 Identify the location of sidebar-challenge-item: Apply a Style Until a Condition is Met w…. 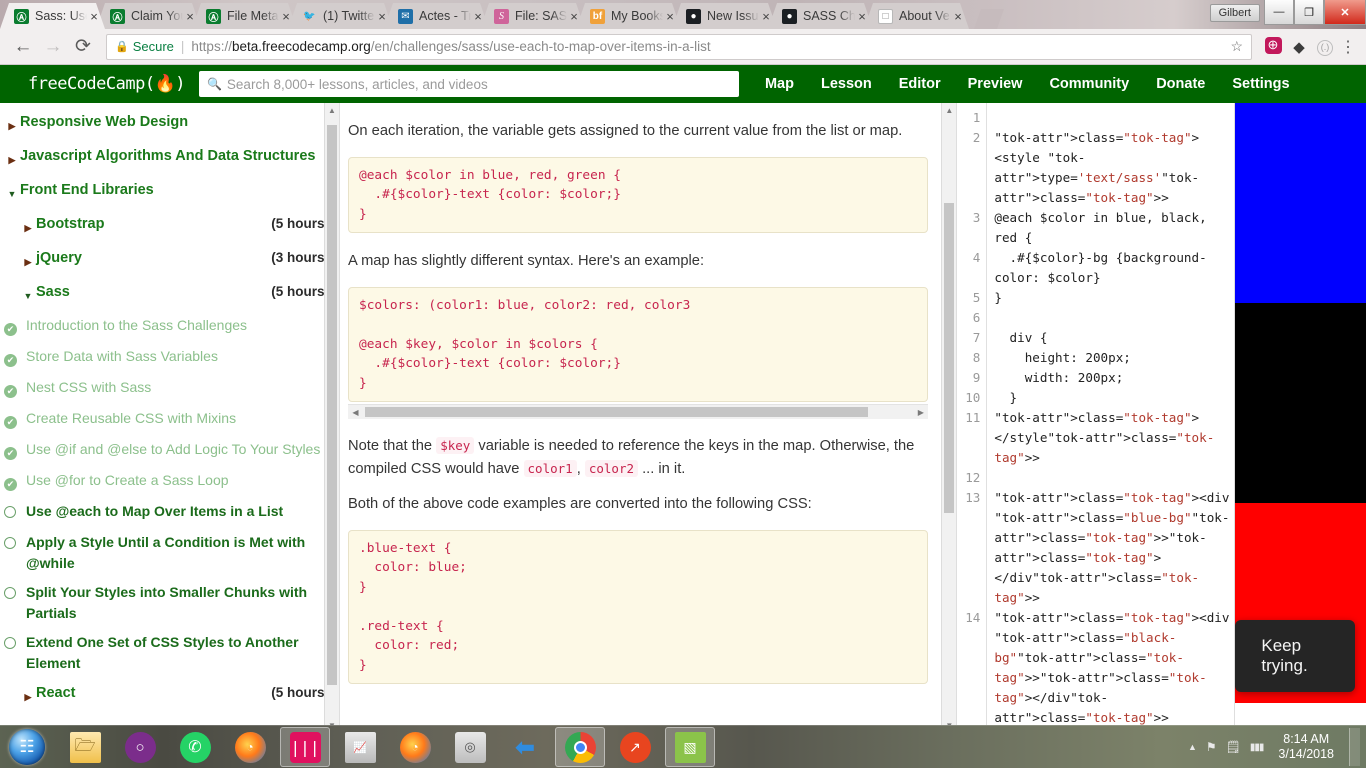
(166, 553).